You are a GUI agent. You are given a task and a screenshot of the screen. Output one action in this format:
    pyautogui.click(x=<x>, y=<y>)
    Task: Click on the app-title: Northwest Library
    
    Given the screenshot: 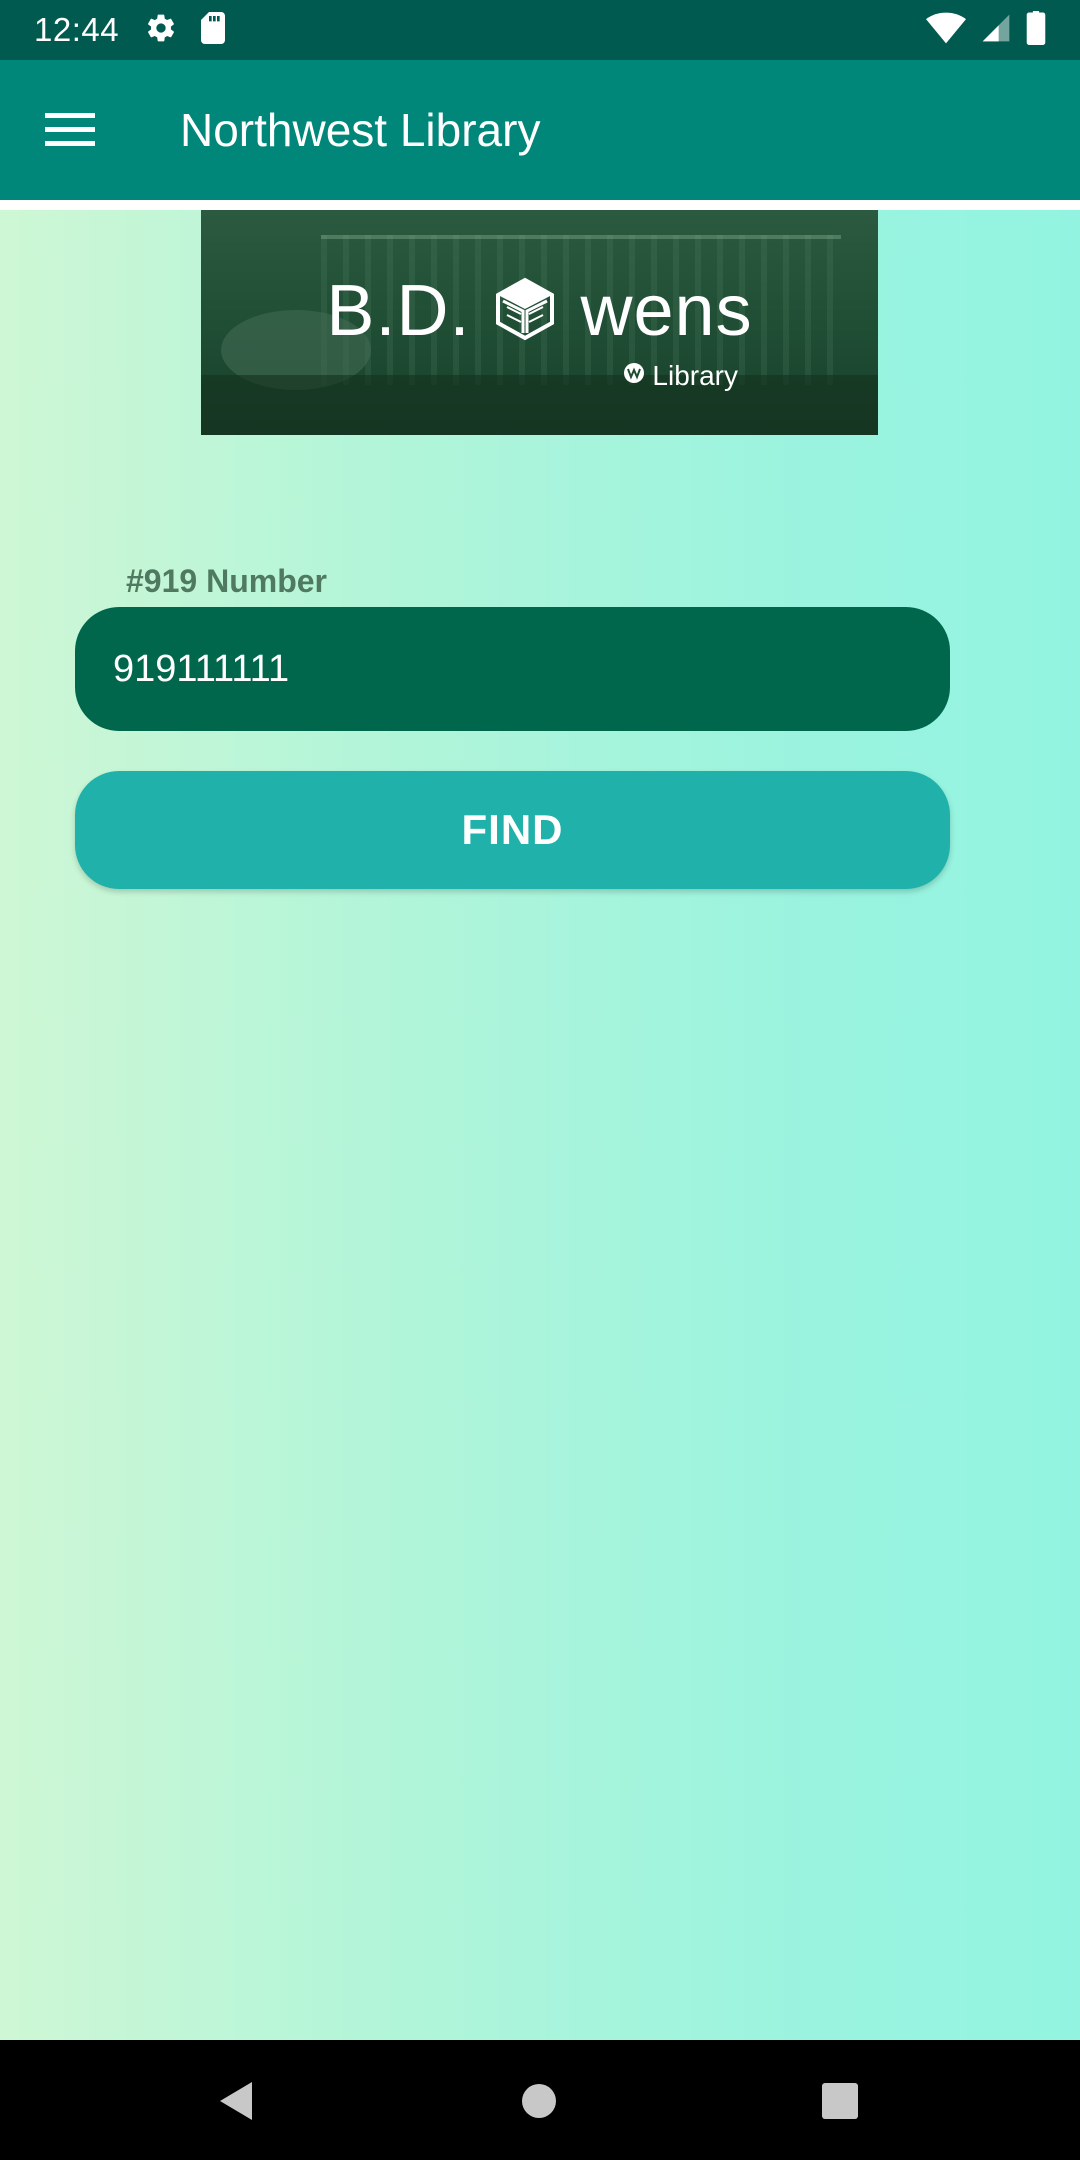 What is the action you would take?
    pyautogui.click(x=360, y=130)
    